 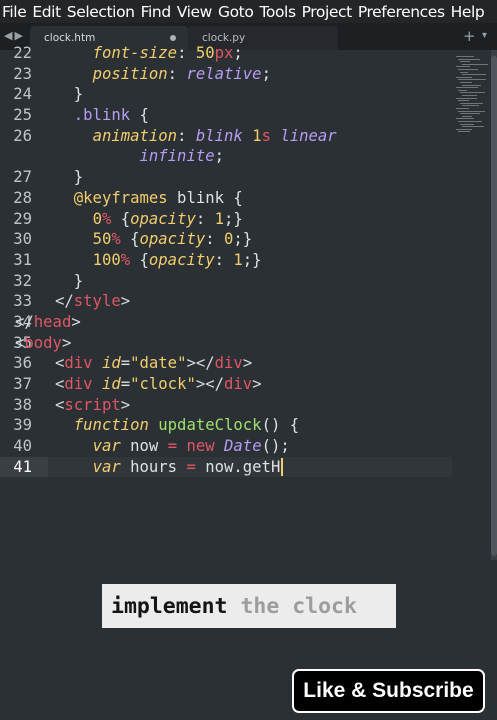 I want to click on line-number: 26, so click(x=22, y=135).